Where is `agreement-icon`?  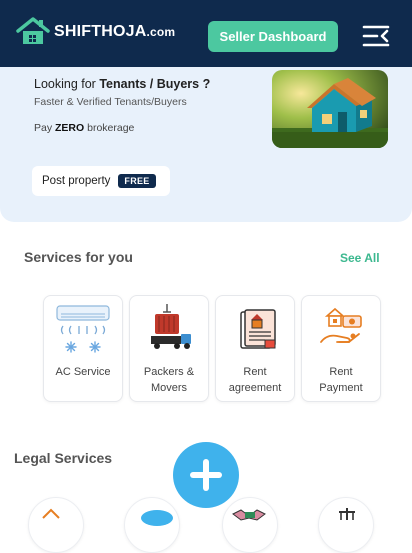
agreement-icon is located at coordinates (258, 329).